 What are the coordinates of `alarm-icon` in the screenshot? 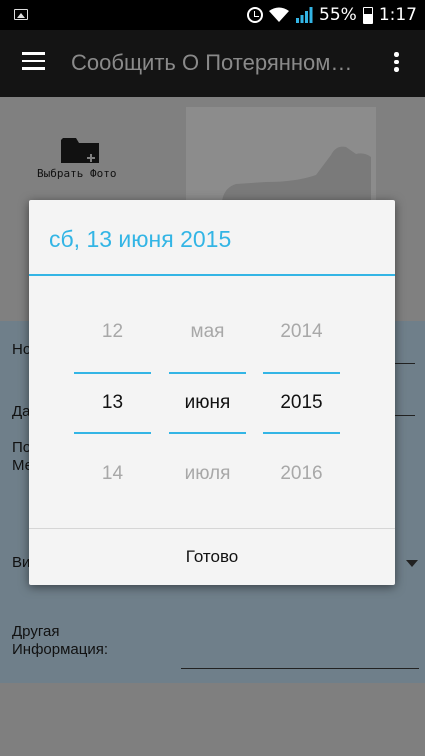 It's located at (255, 15).